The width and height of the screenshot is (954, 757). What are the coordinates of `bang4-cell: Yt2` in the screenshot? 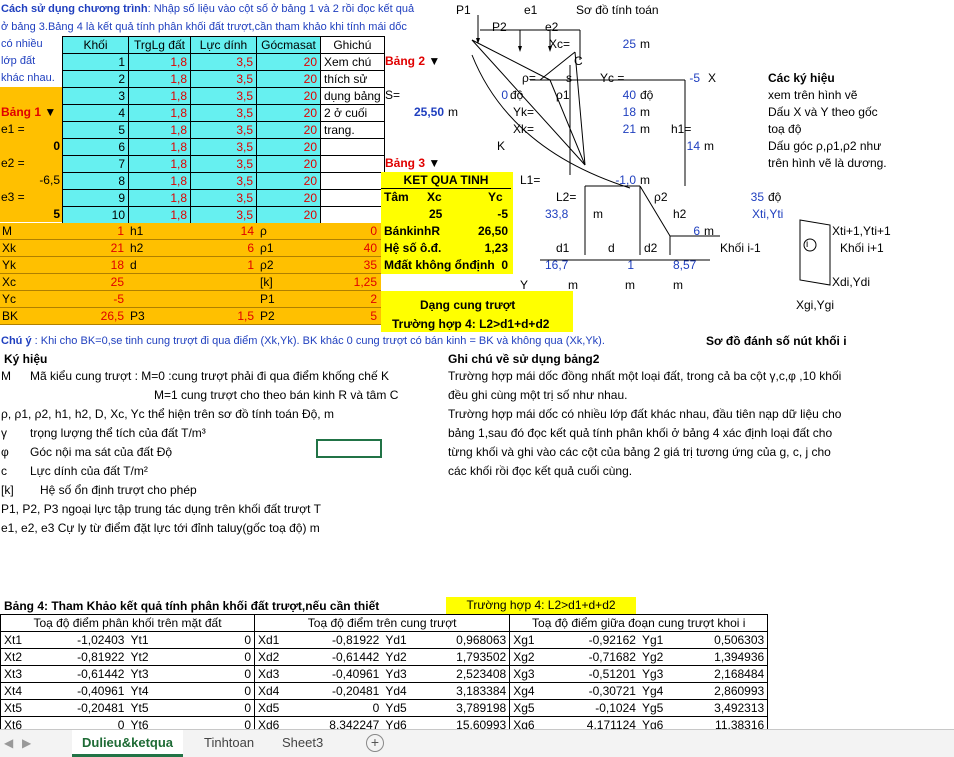 It's located at (140, 657).